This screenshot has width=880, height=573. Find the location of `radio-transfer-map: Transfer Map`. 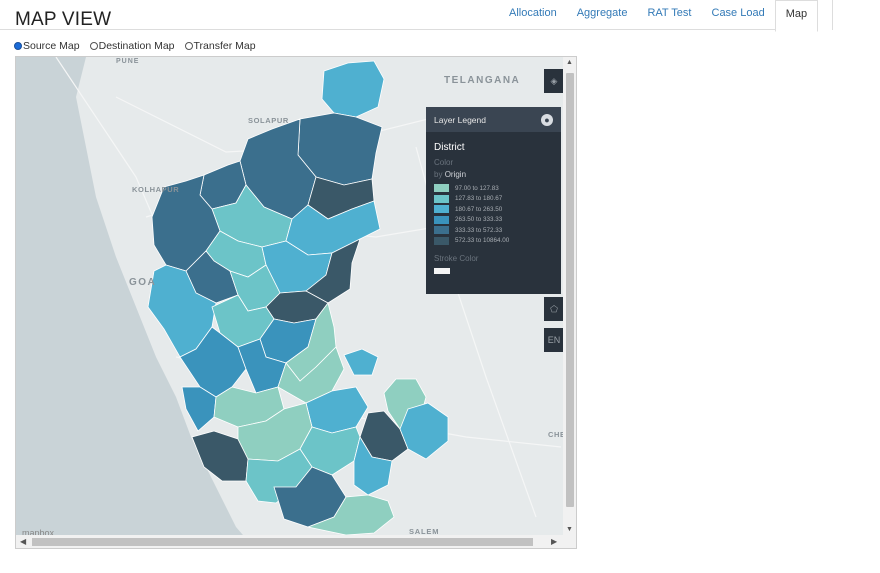

radio-transfer-map: Transfer Map is located at coordinates (220, 46).